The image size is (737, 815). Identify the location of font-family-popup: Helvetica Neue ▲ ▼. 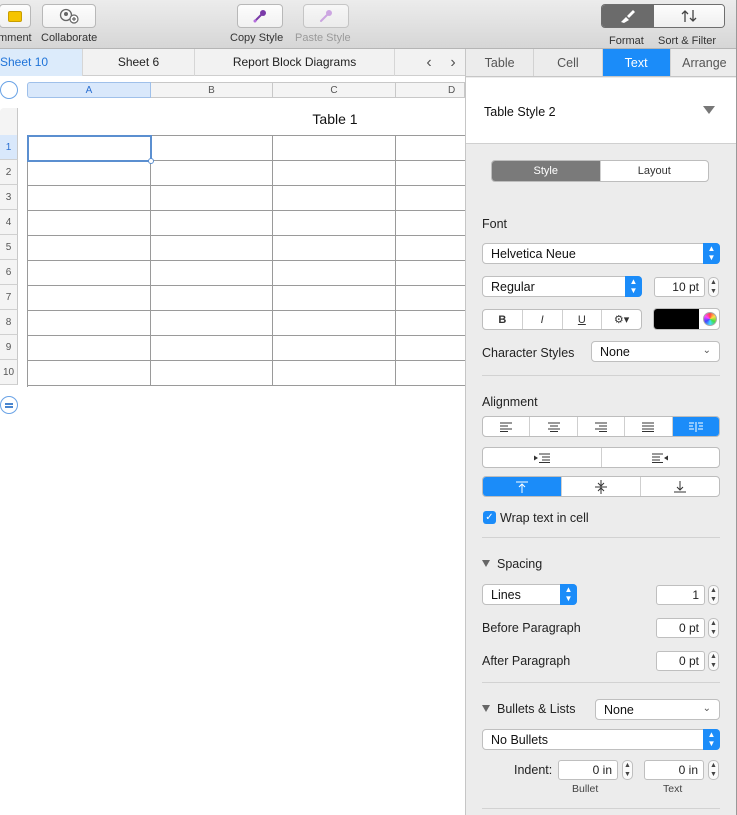
(601, 253).